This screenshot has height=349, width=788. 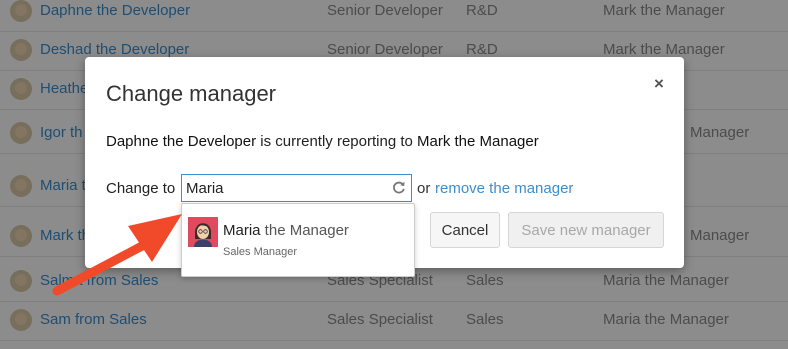 What do you see at coordinates (203, 232) in the screenshot?
I see `avatar` at bounding box center [203, 232].